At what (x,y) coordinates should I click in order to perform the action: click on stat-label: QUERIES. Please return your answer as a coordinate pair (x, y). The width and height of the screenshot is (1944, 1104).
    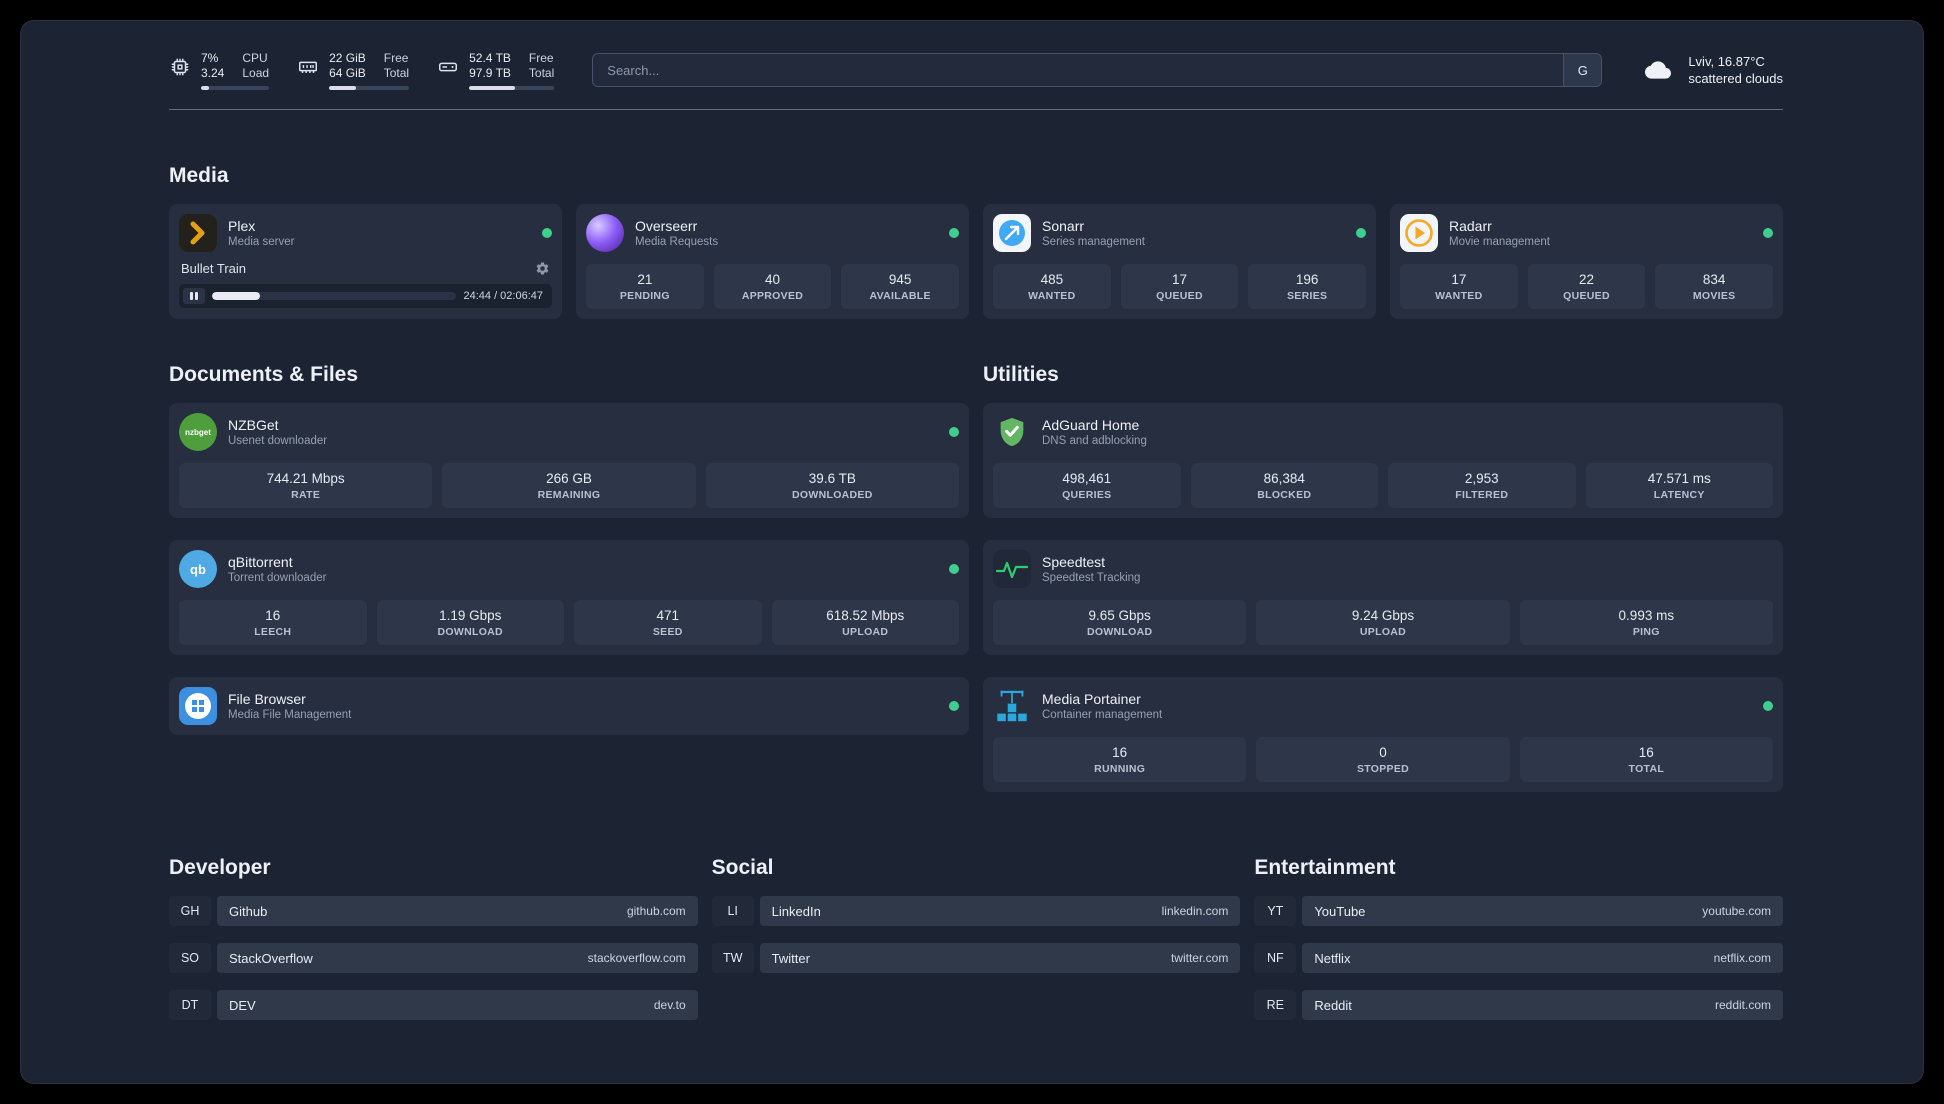
    Looking at the image, I should click on (1087, 495).